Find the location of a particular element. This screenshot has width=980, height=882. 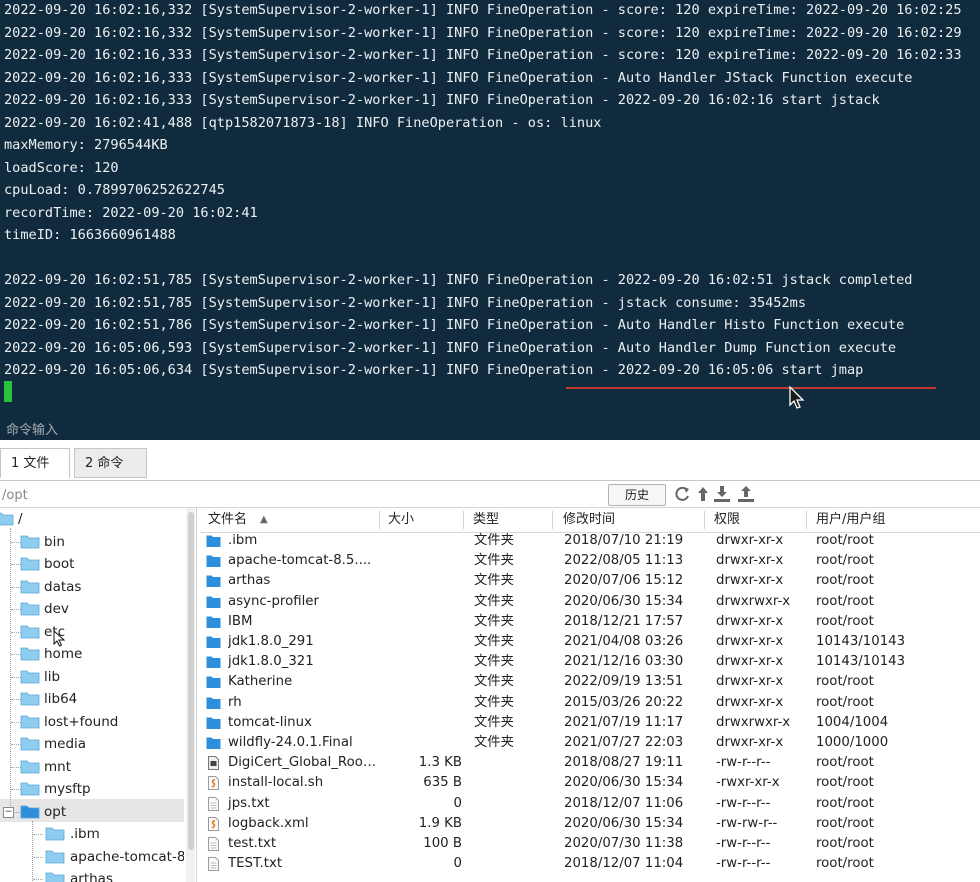

file-name: logback.xml is located at coordinates (268, 823).